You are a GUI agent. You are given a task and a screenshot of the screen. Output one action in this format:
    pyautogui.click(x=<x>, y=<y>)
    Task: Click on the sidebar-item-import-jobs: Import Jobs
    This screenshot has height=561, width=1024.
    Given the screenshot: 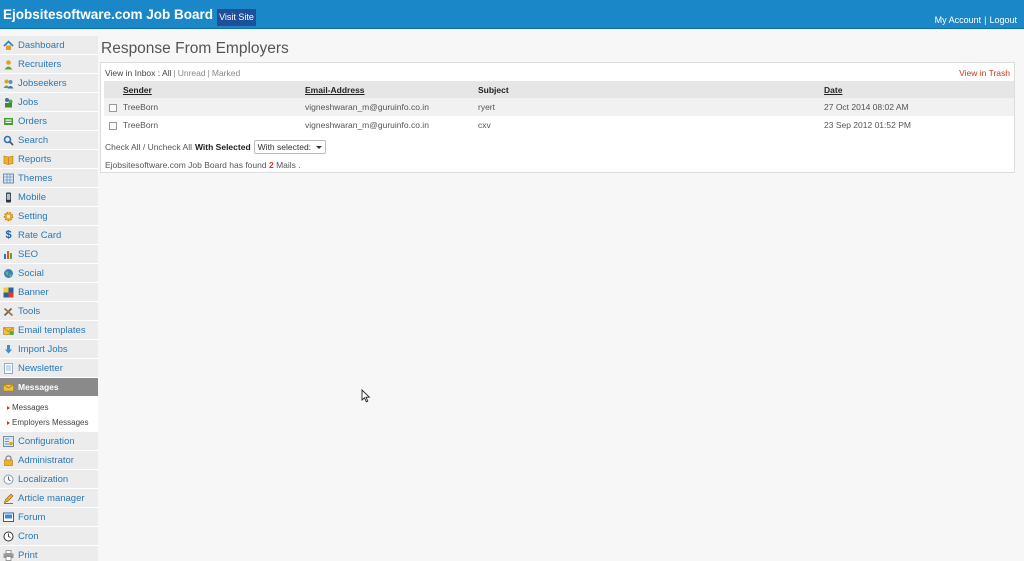 What is the action you would take?
    pyautogui.click(x=49, y=349)
    